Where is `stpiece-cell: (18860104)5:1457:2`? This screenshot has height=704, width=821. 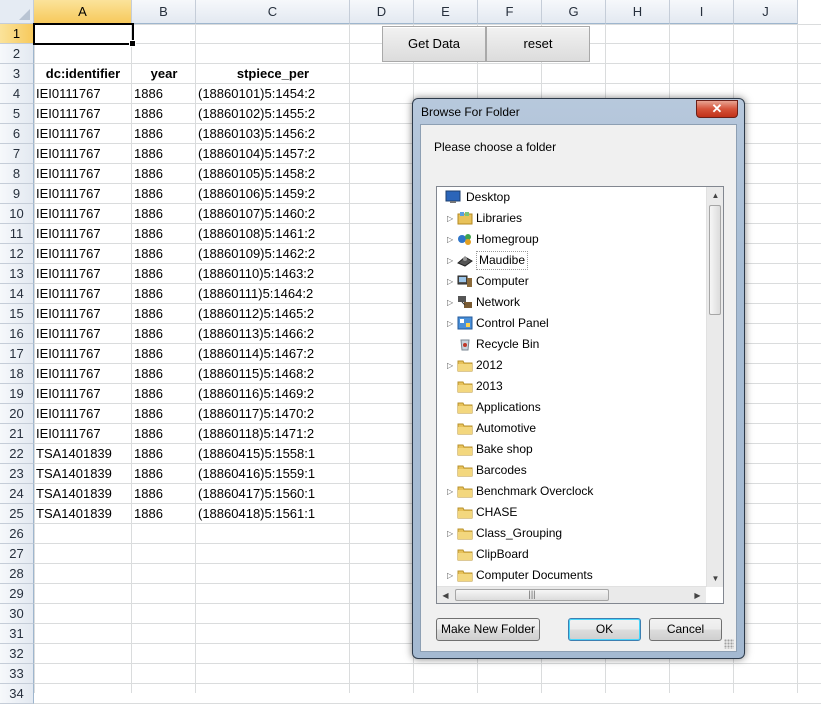 stpiece-cell: (18860104)5:1457:2 is located at coordinates (274, 154).